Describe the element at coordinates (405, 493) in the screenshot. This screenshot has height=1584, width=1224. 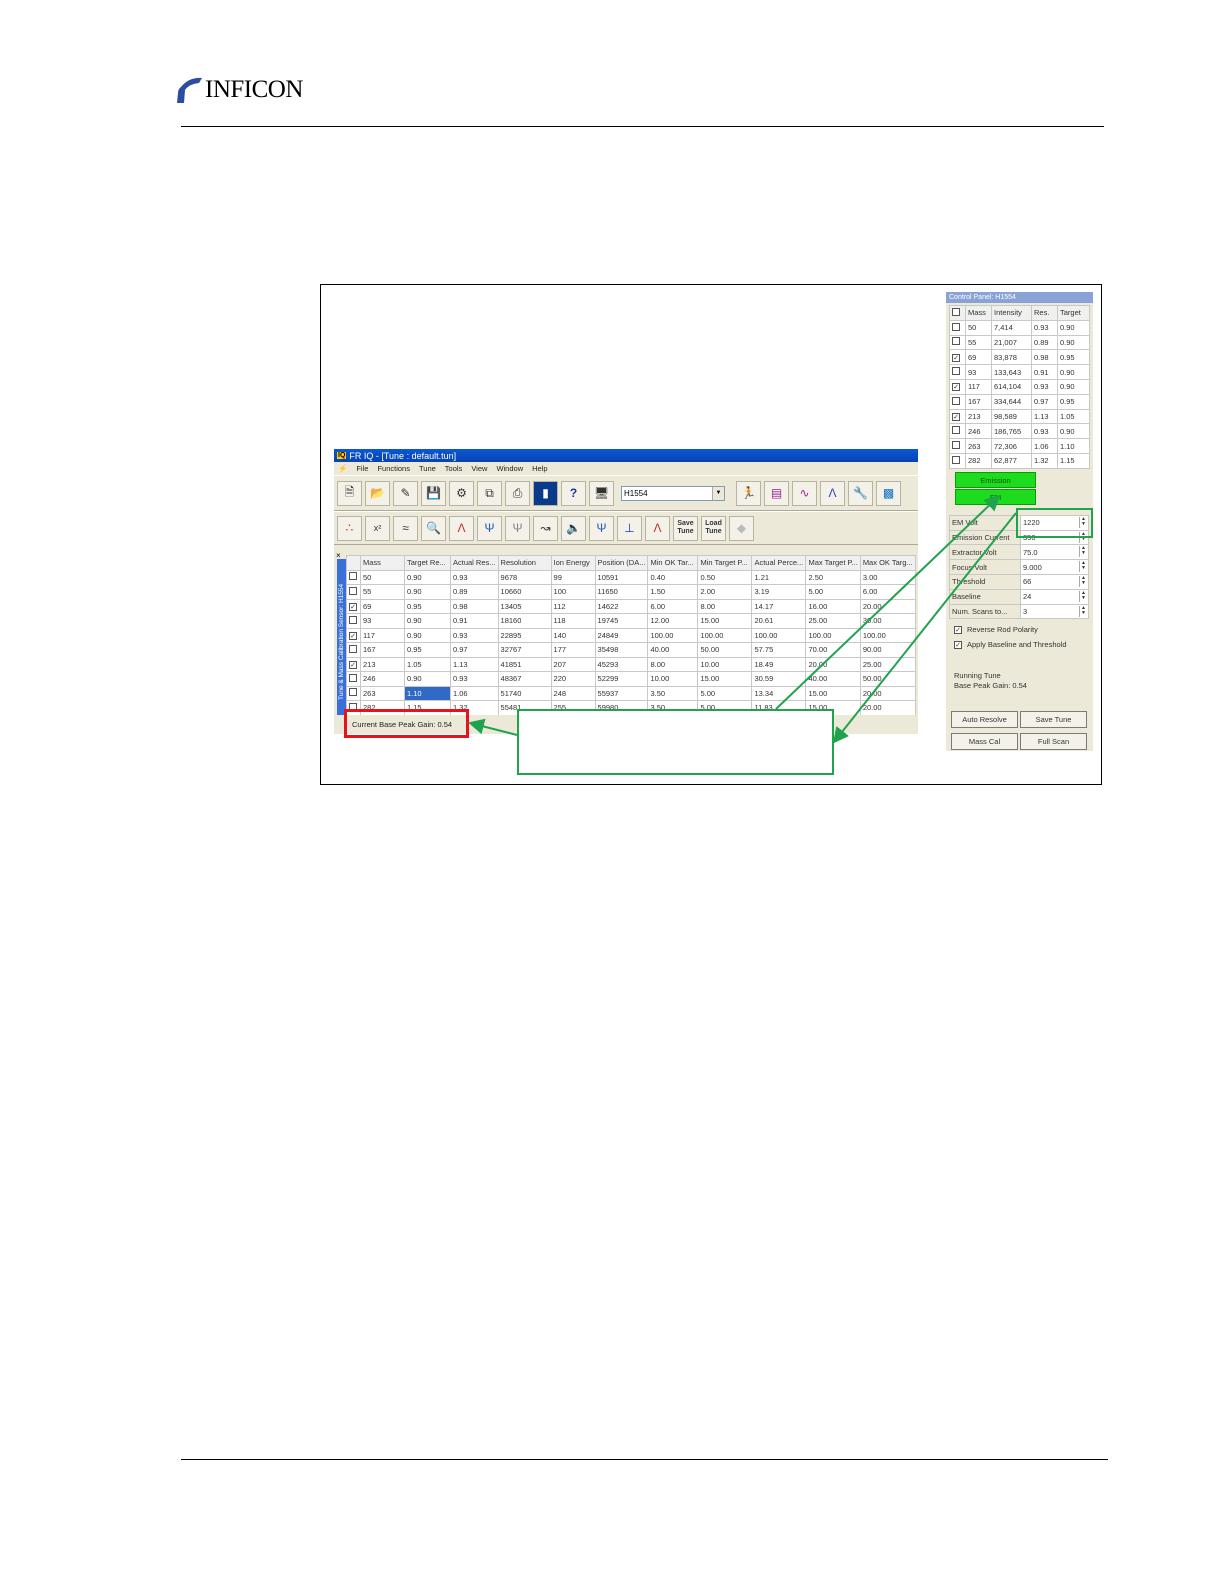
I see `edit-icon: ✎` at that location.